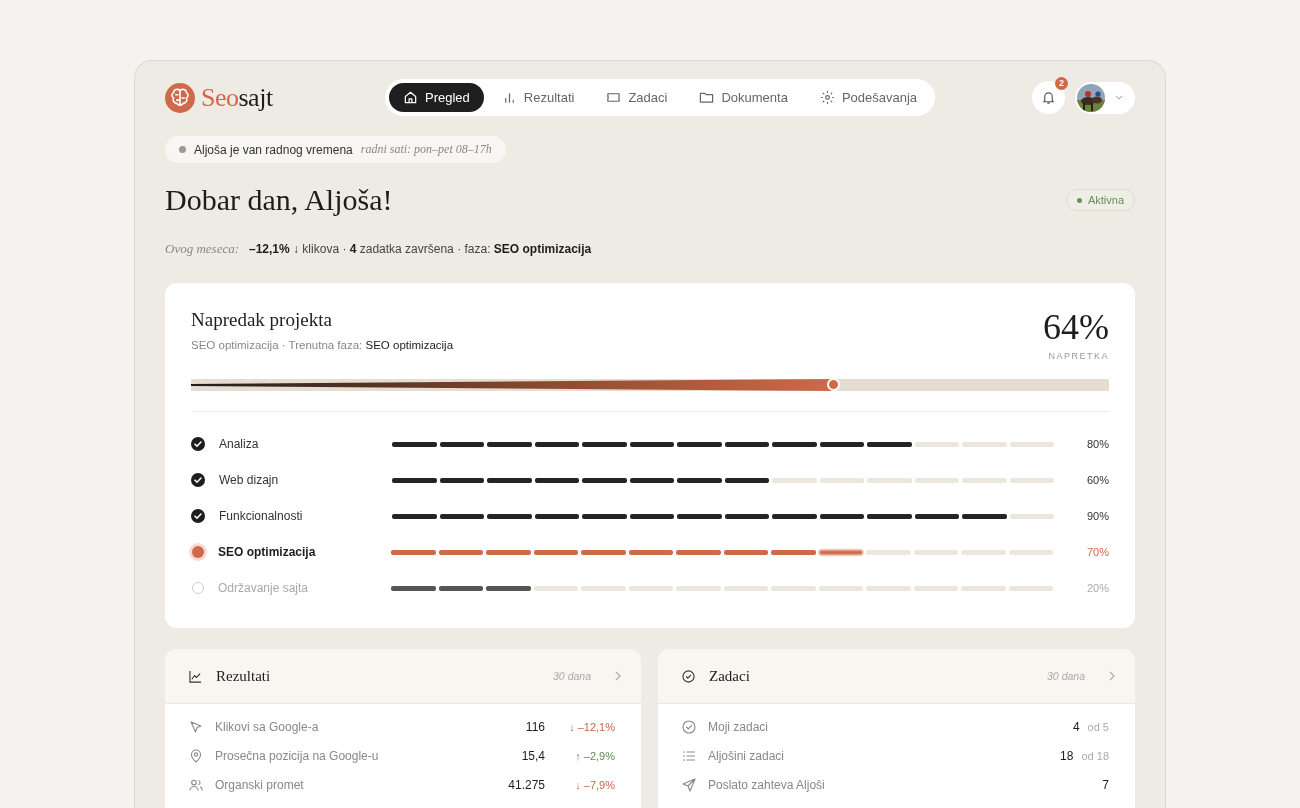  What do you see at coordinates (279, 200) in the screenshot?
I see `greeting-heading: Dobar dan, Aljoša!` at bounding box center [279, 200].